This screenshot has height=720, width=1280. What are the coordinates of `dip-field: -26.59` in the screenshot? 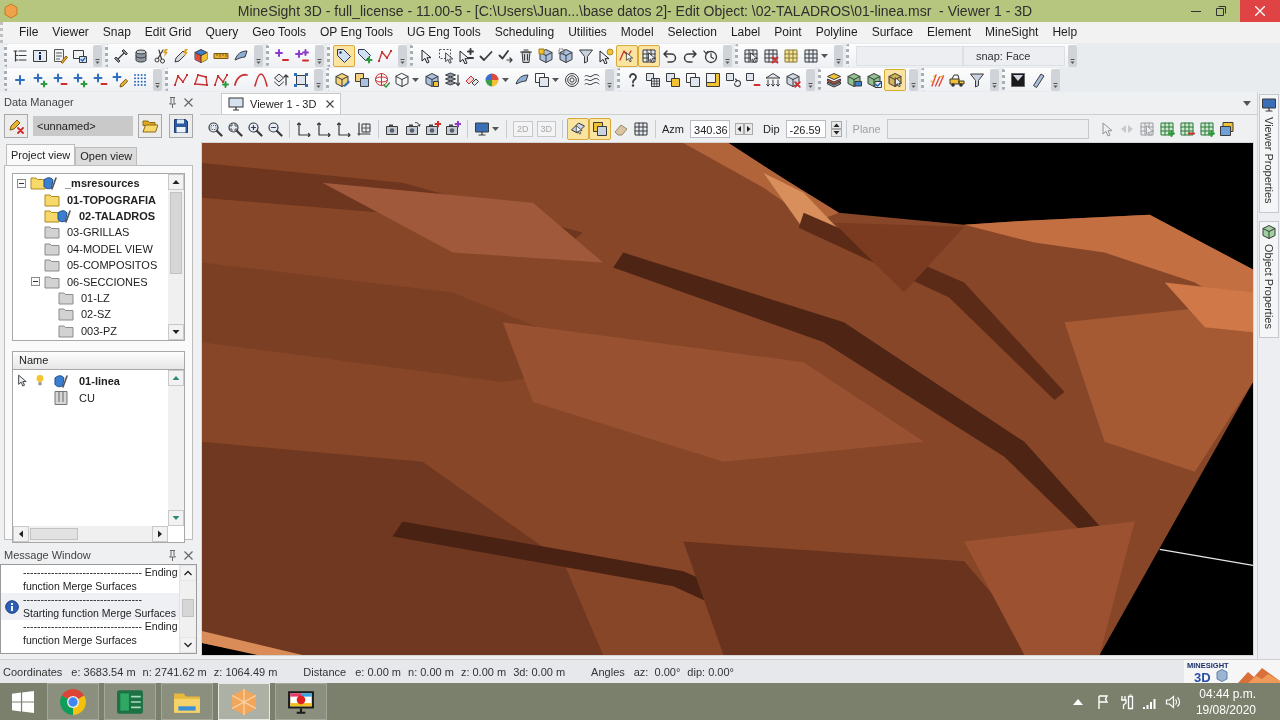 It's located at (805, 129).